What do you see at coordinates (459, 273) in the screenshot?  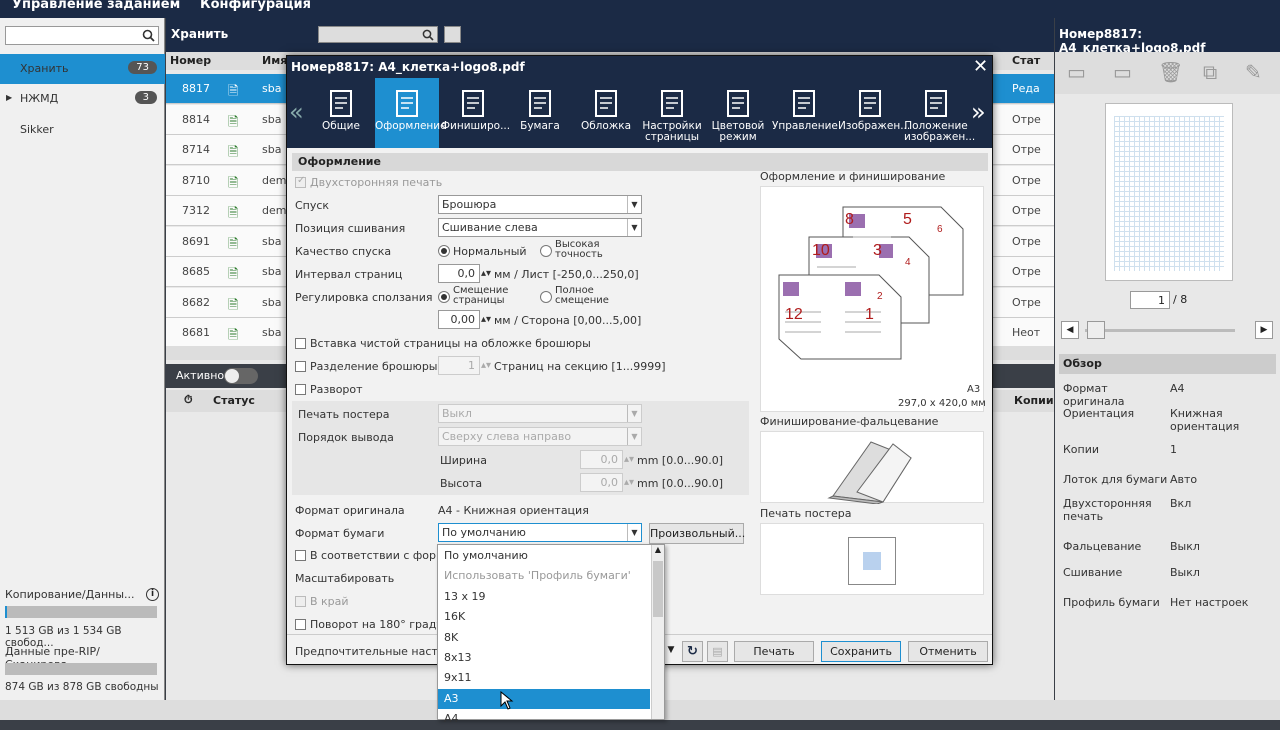 I see `interval-input: 0,0` at bounding box center [459, 273].